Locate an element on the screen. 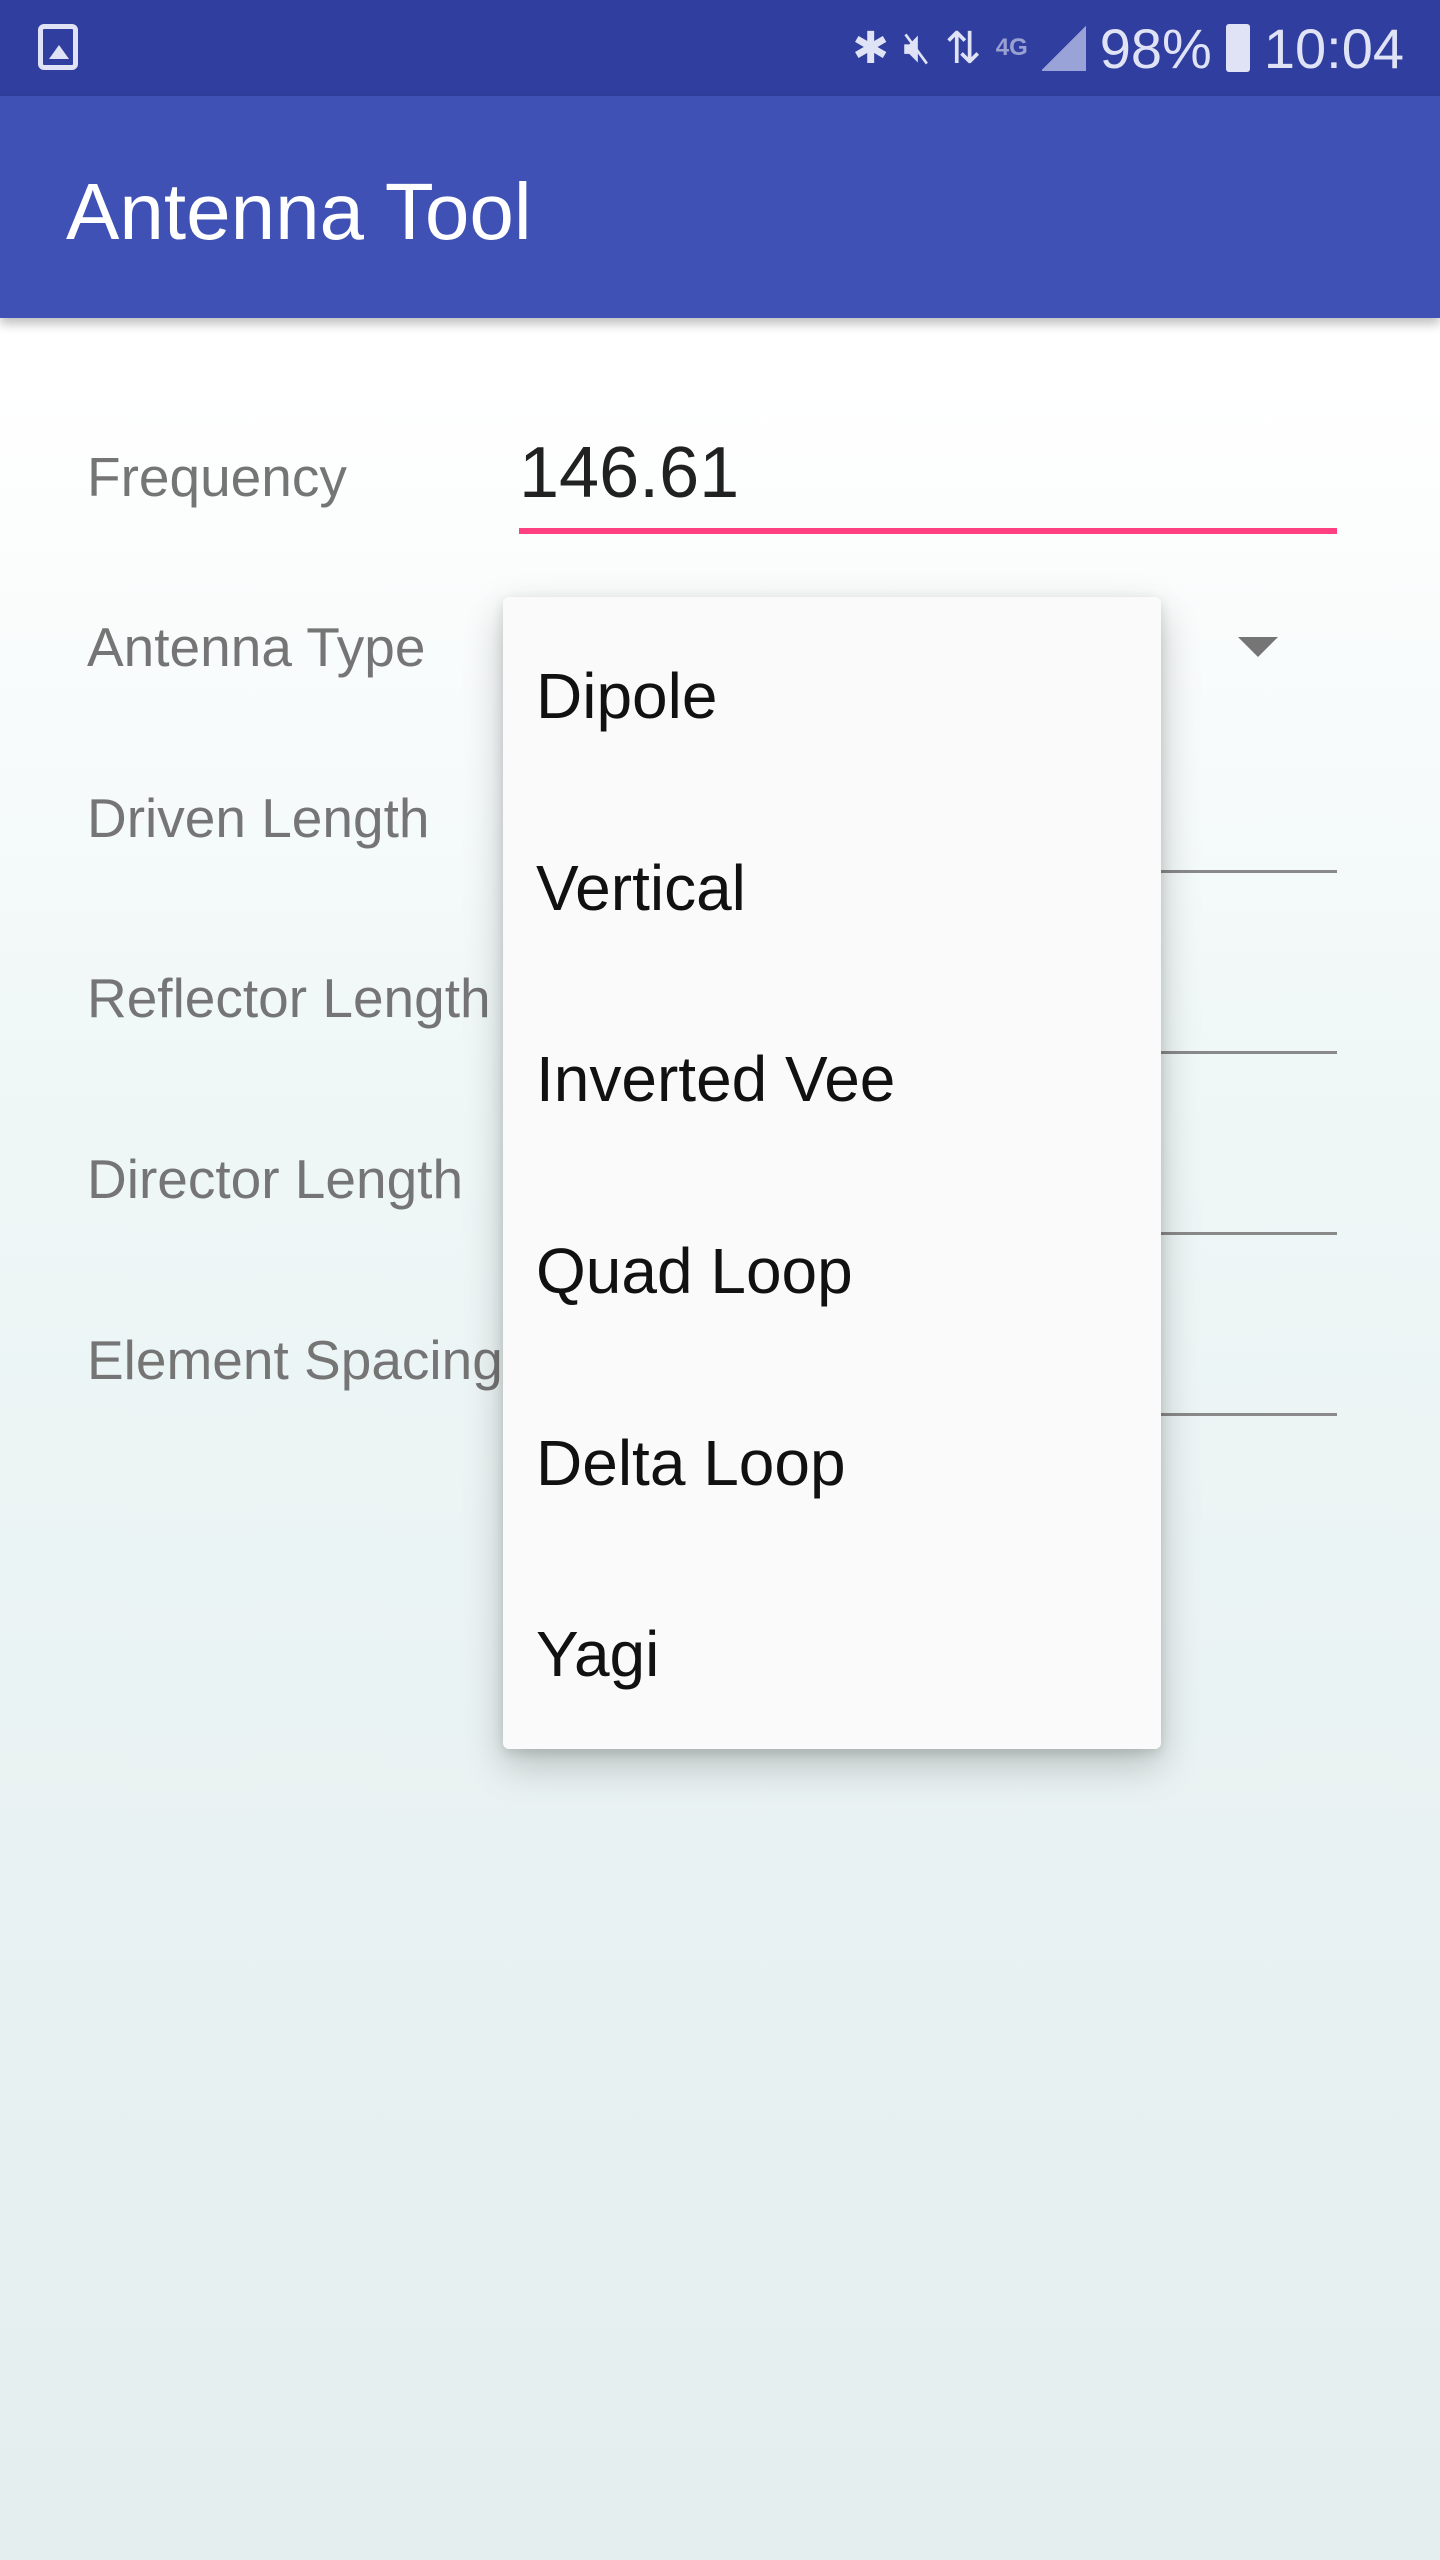 The image size is (1440, 2560). director-length-label: Director Length is located at coordinates (275, 1179).